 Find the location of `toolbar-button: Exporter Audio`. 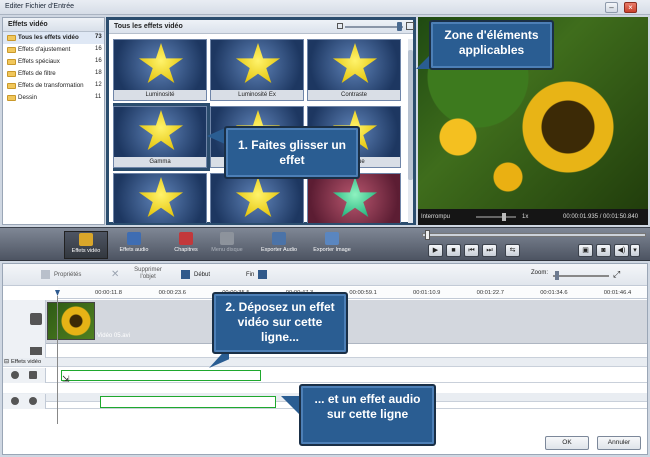

toolbar-button: Exporter Audio is located at coordinates (279, 245).